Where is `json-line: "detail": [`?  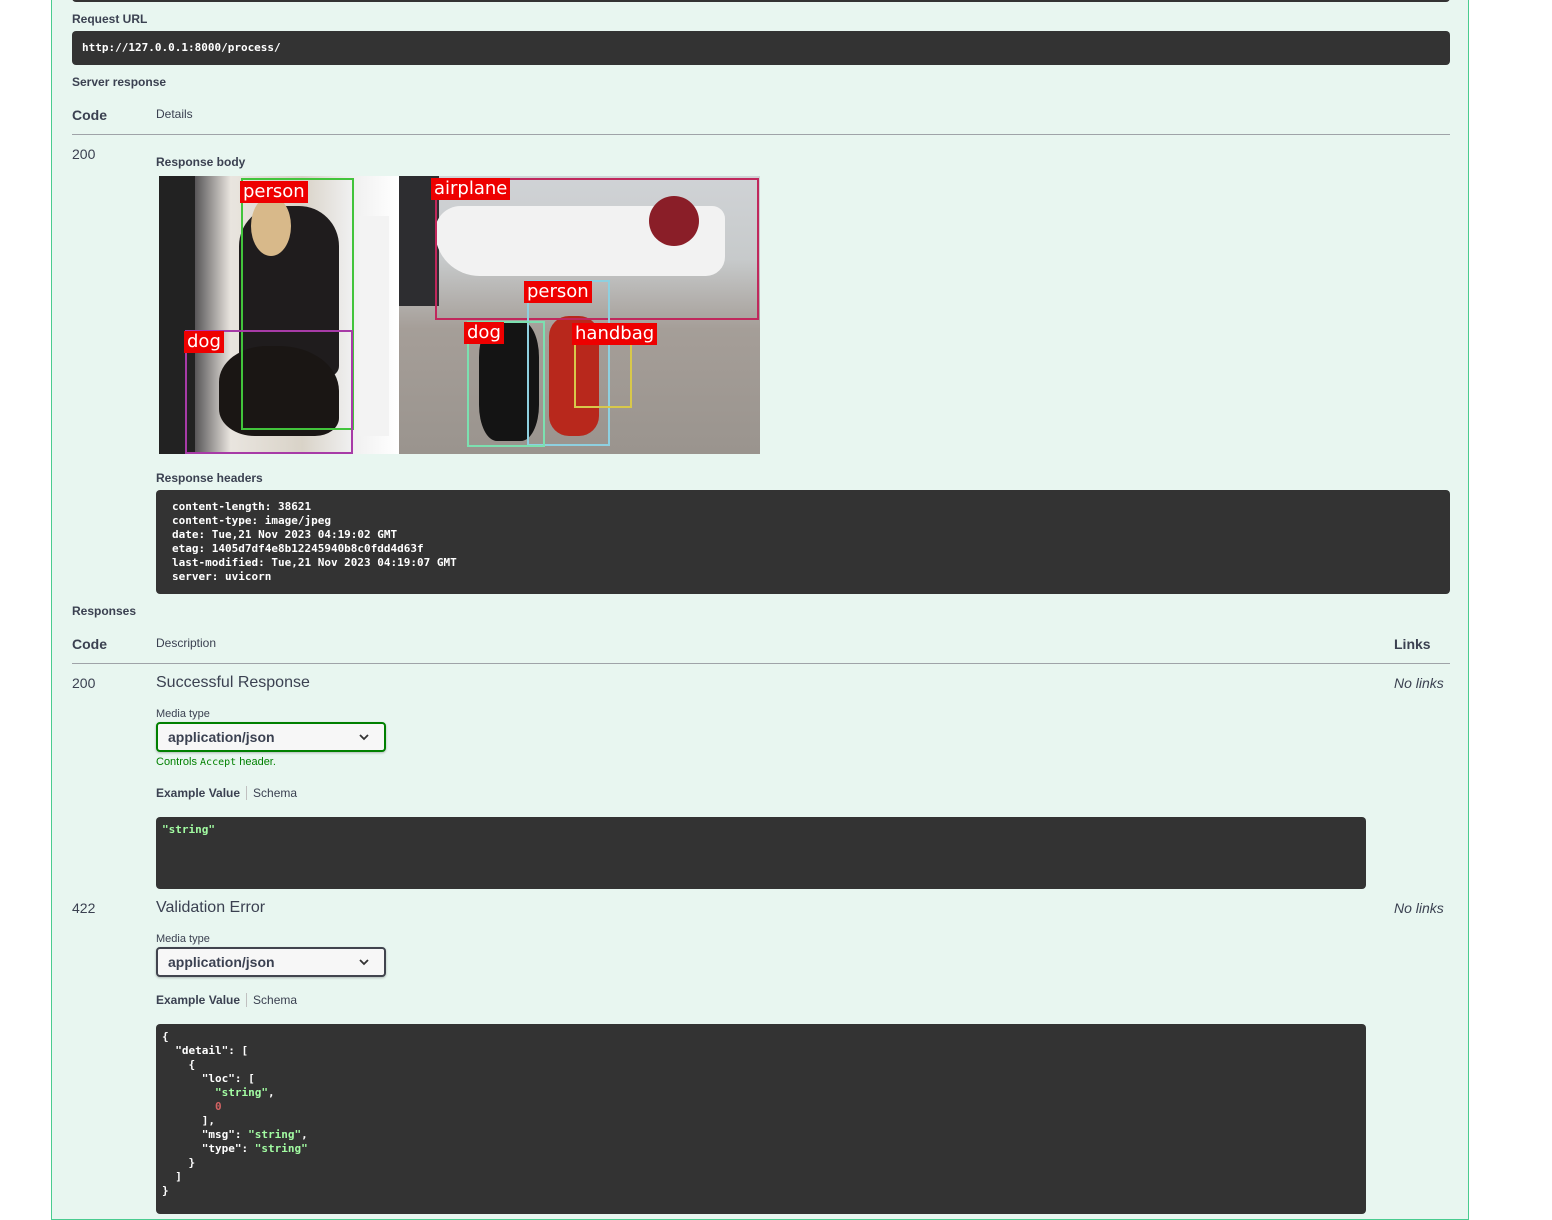 json-line: "detail": [ is located at coordinates (205, 1050).